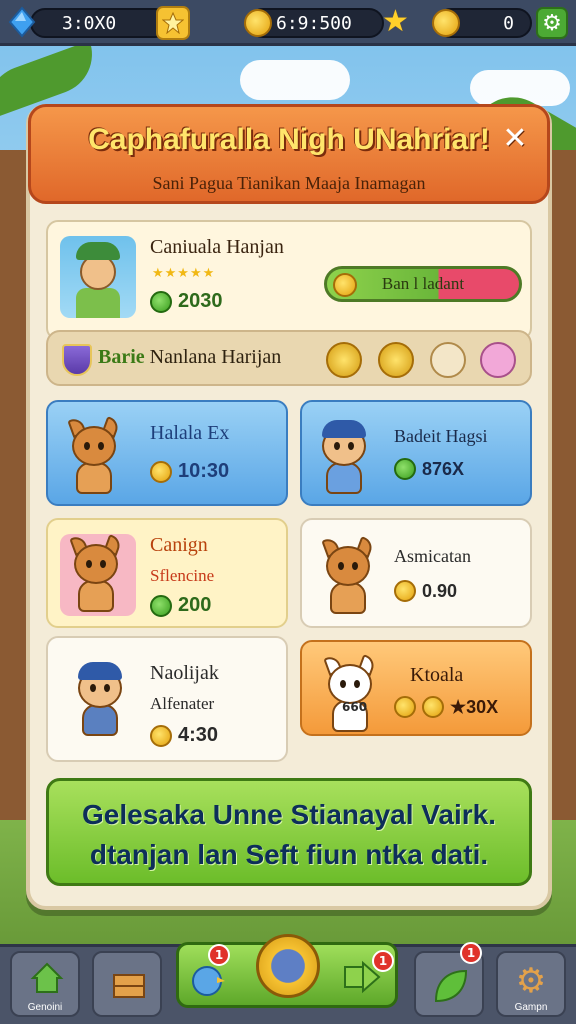 The width and height of the screenshot is (576, 1024). Describe the element at coordinates (531, 1007) in the screenshot. I see `nav-settings-label: Gampn` at that location.